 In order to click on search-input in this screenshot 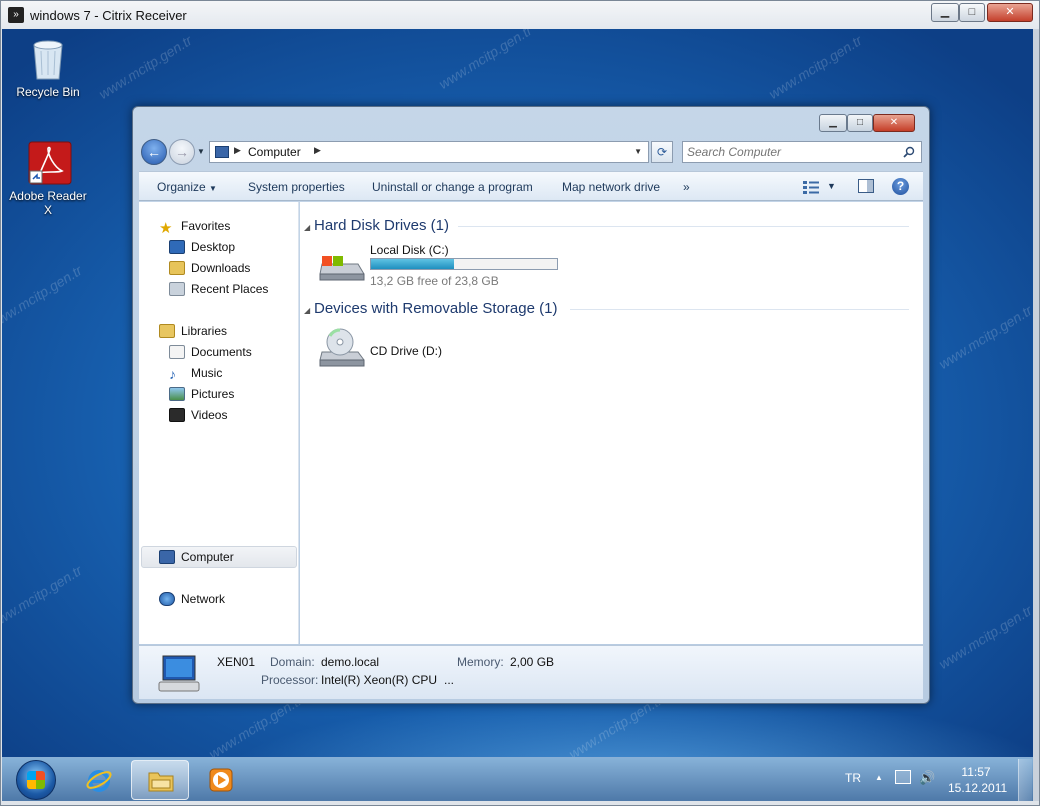, I will do `click(791, 152)`.